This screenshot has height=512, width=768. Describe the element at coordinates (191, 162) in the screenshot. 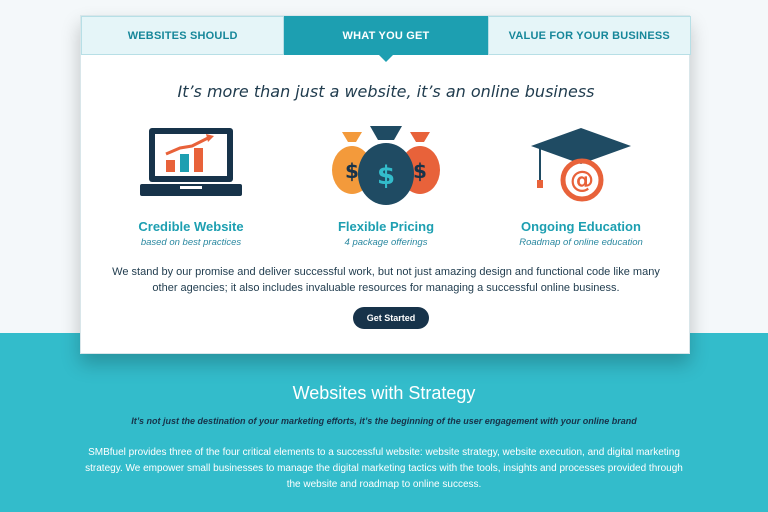

I see `laptop-chart-icon` at that location.